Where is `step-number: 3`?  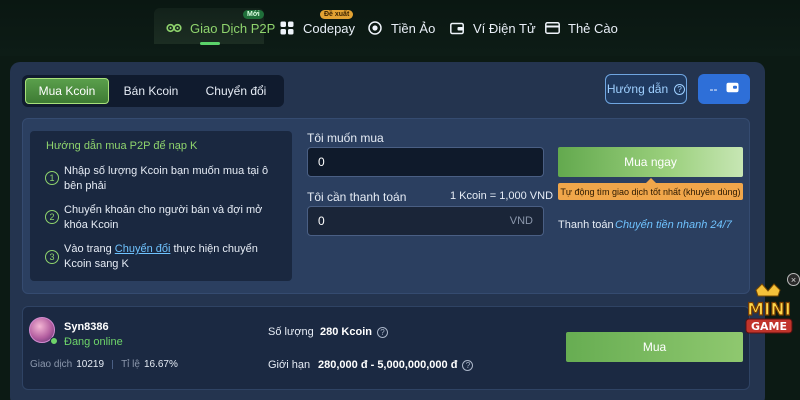
step-number: 3 is located at coordinates (52, 257).